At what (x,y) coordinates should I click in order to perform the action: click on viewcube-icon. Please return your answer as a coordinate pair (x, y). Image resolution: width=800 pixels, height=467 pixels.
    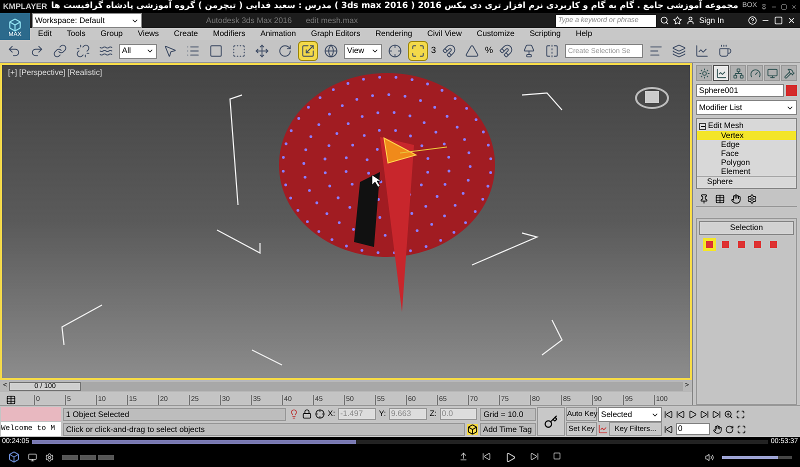
    Looking at the image, I should click on (652, 98).